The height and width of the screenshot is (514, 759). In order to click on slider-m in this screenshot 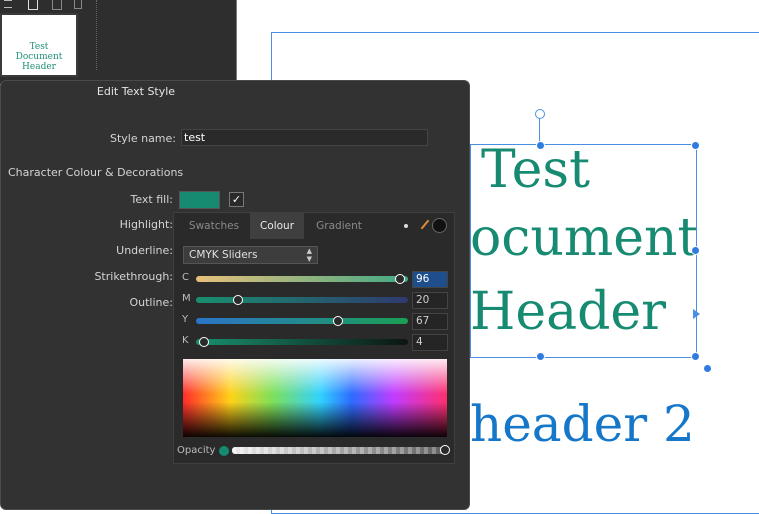, I will do `click(302, 299)`.